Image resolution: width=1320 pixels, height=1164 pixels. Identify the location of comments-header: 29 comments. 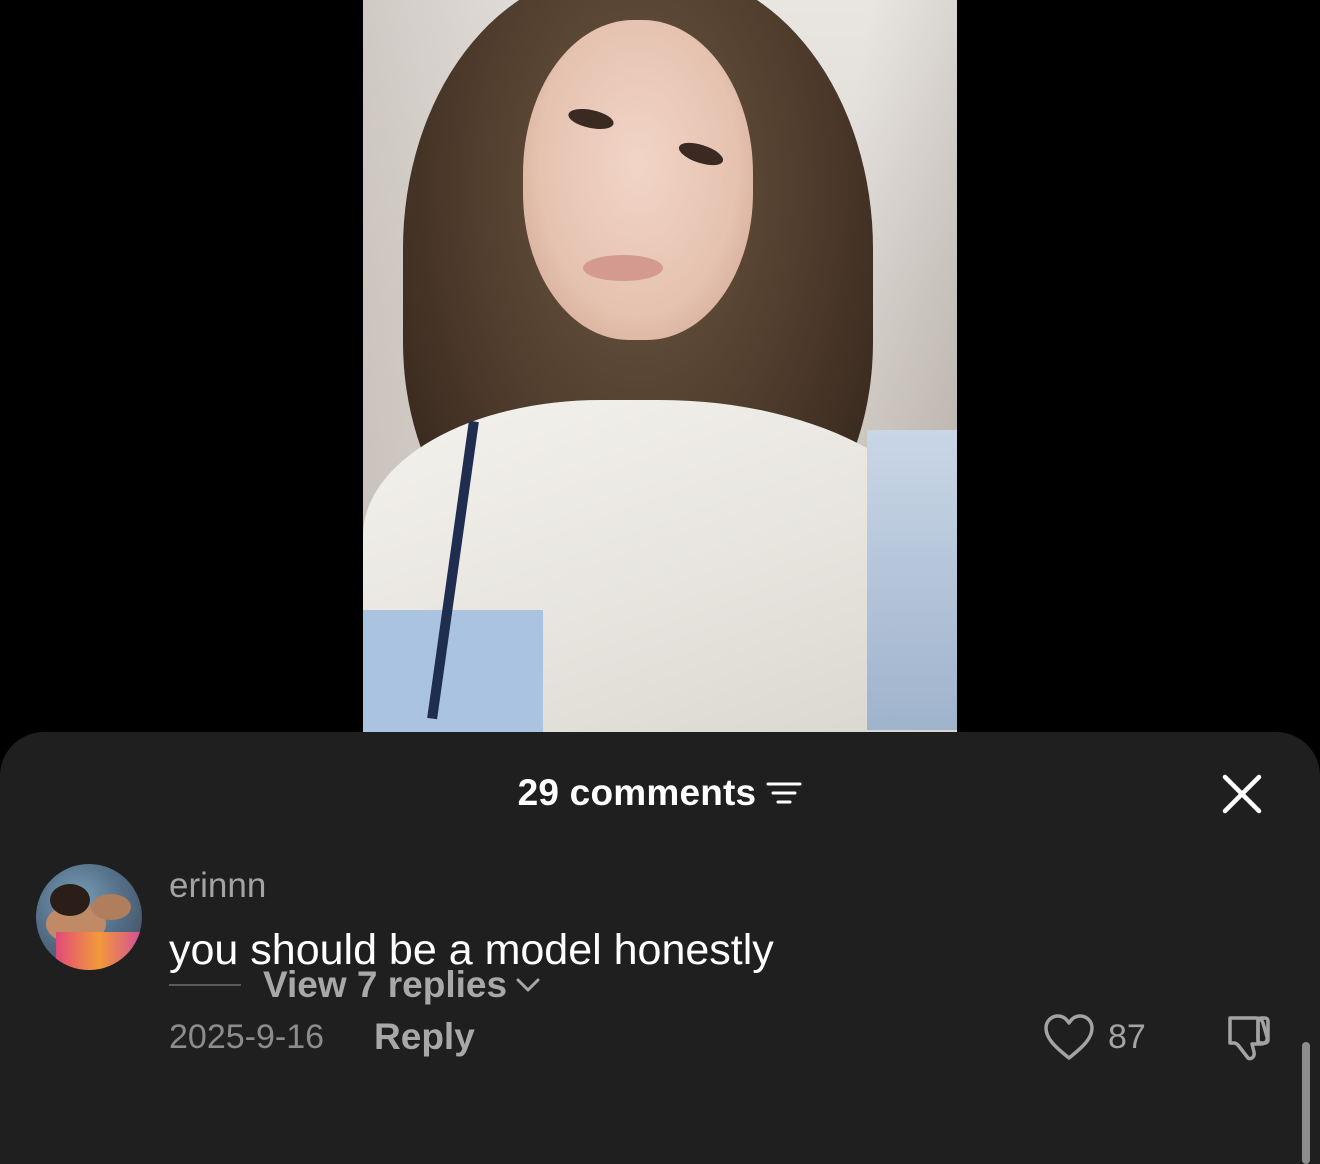
(660, 797).